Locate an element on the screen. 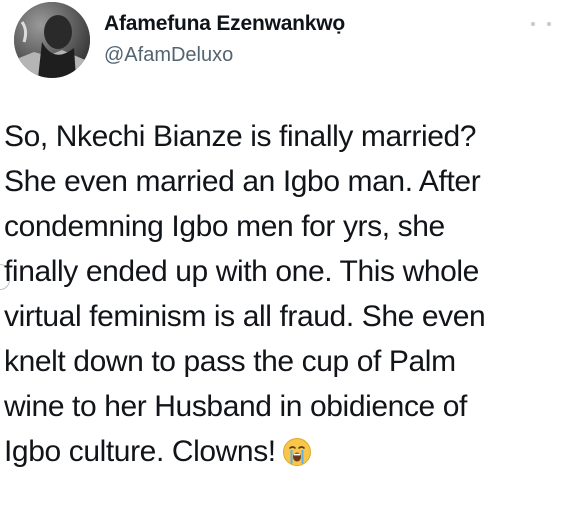 The height and width of the screenshot is (513, 561). display-name: Afamefuna Ezenwankwọ is located at coordinates (224, 24).